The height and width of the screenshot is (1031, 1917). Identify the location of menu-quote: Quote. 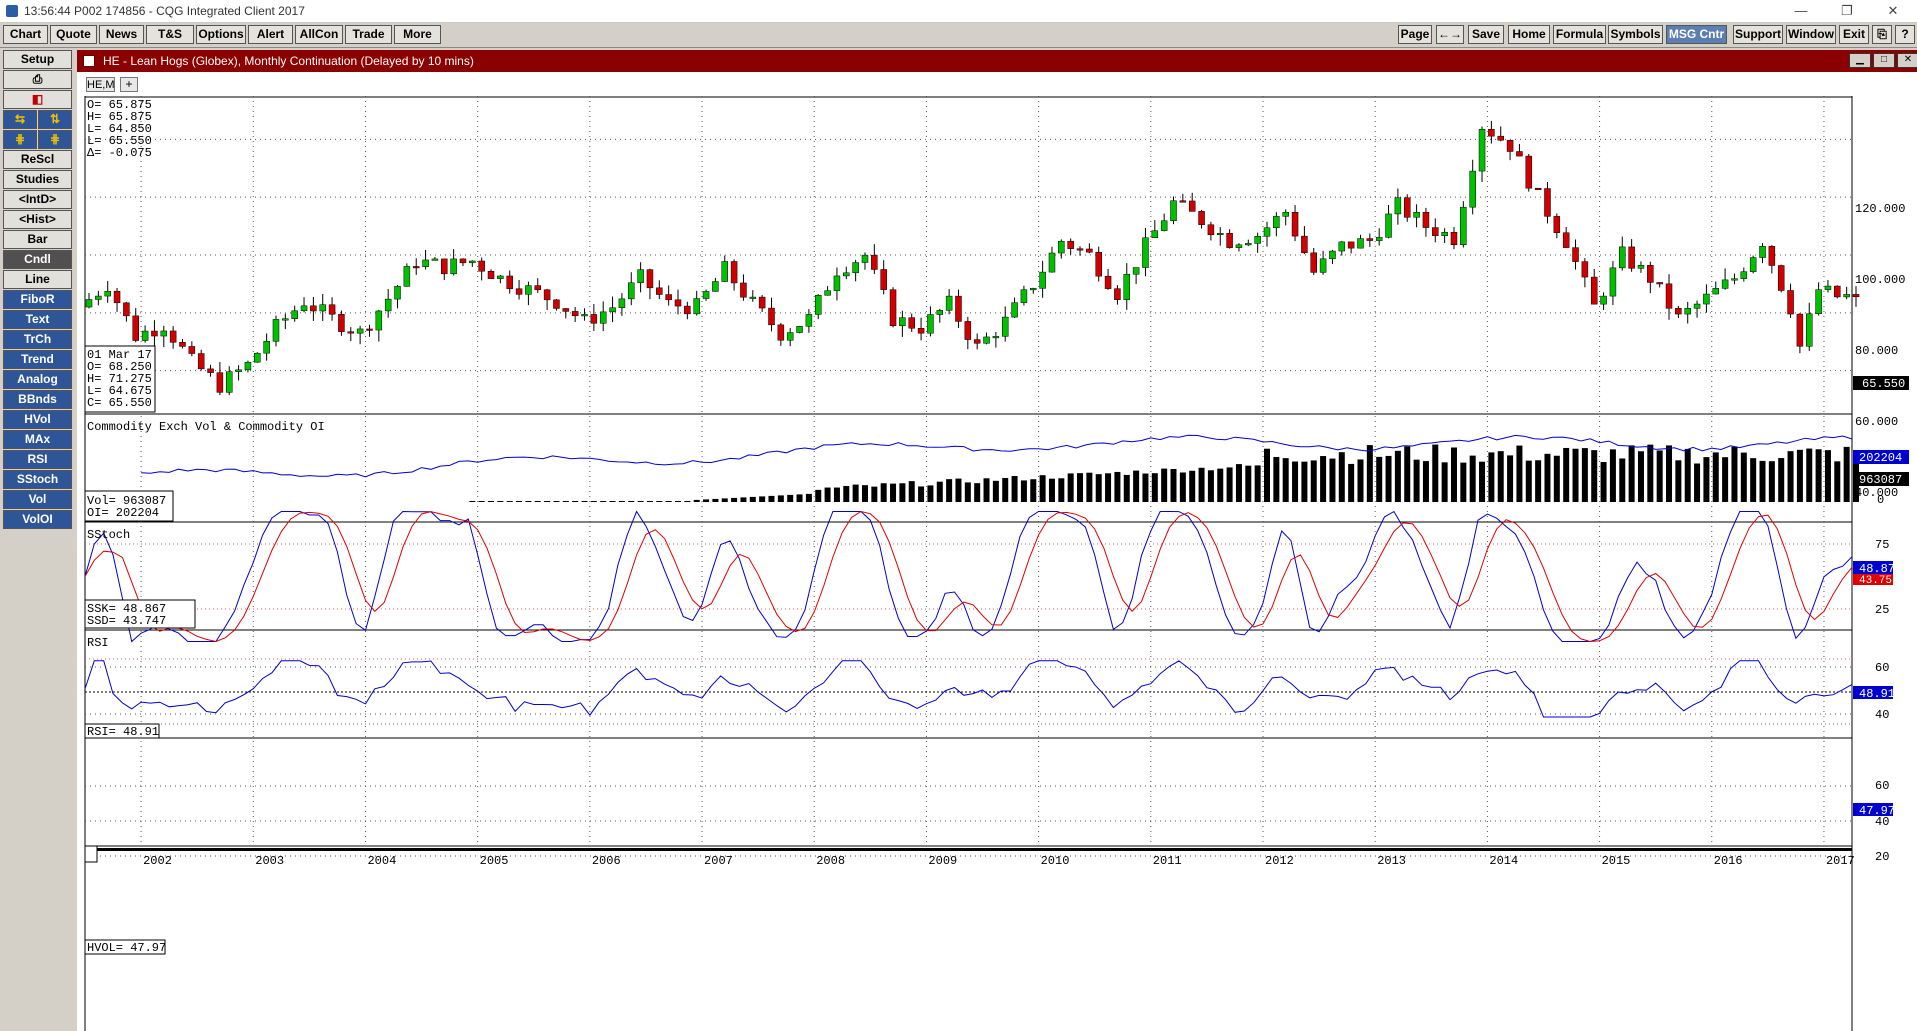
(73, 34).